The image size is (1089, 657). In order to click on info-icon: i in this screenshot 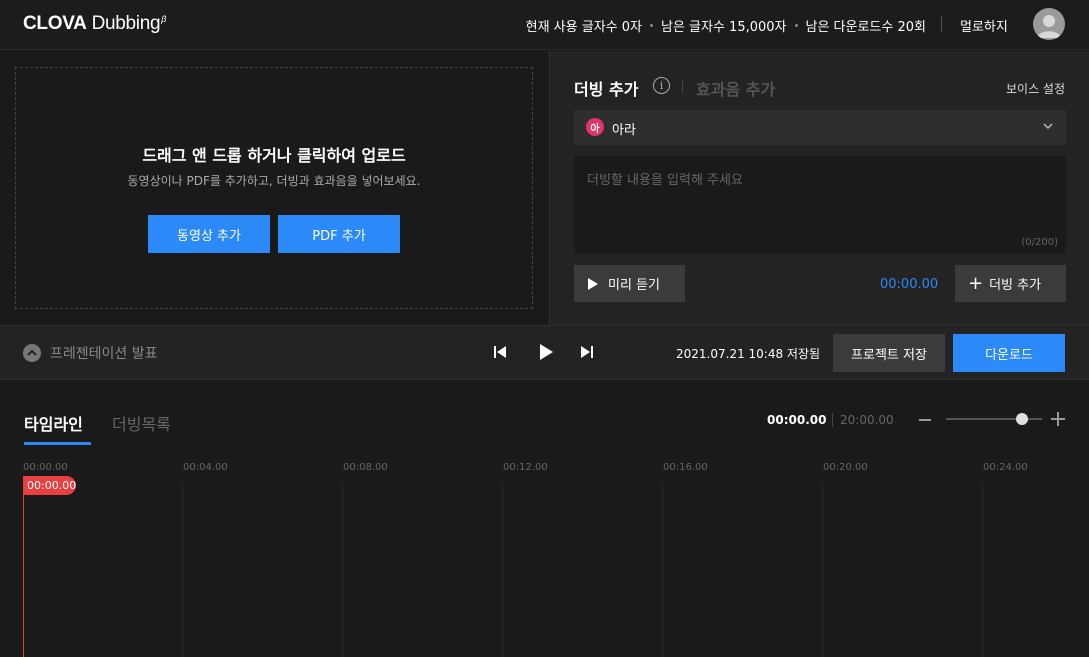, I will do `click(661, 85)`.